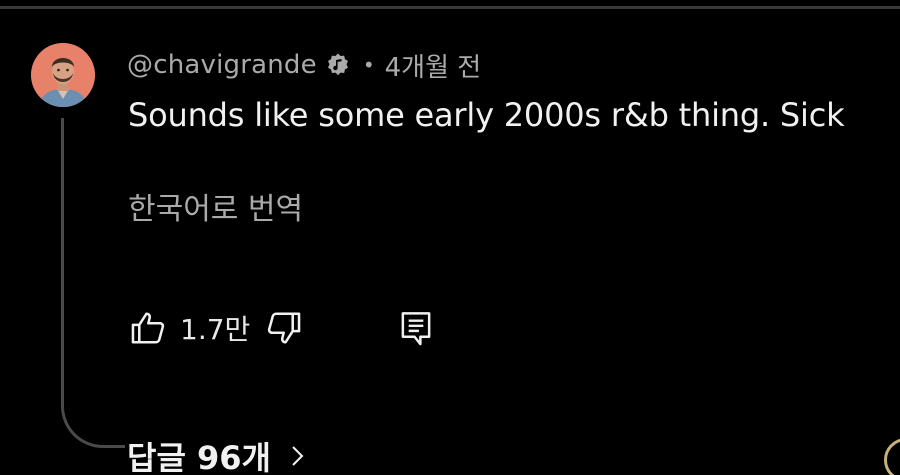 The image size is (900, 475). I want to click on thumbs-down-icon, so click(284, 328).